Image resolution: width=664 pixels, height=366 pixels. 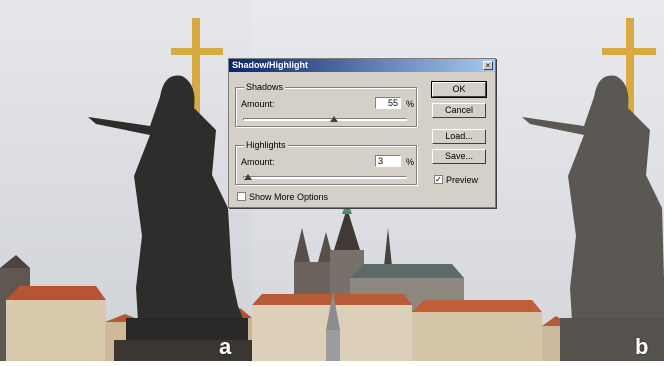 I want to click on highlights-slider-track, so click(x=325, y=177).